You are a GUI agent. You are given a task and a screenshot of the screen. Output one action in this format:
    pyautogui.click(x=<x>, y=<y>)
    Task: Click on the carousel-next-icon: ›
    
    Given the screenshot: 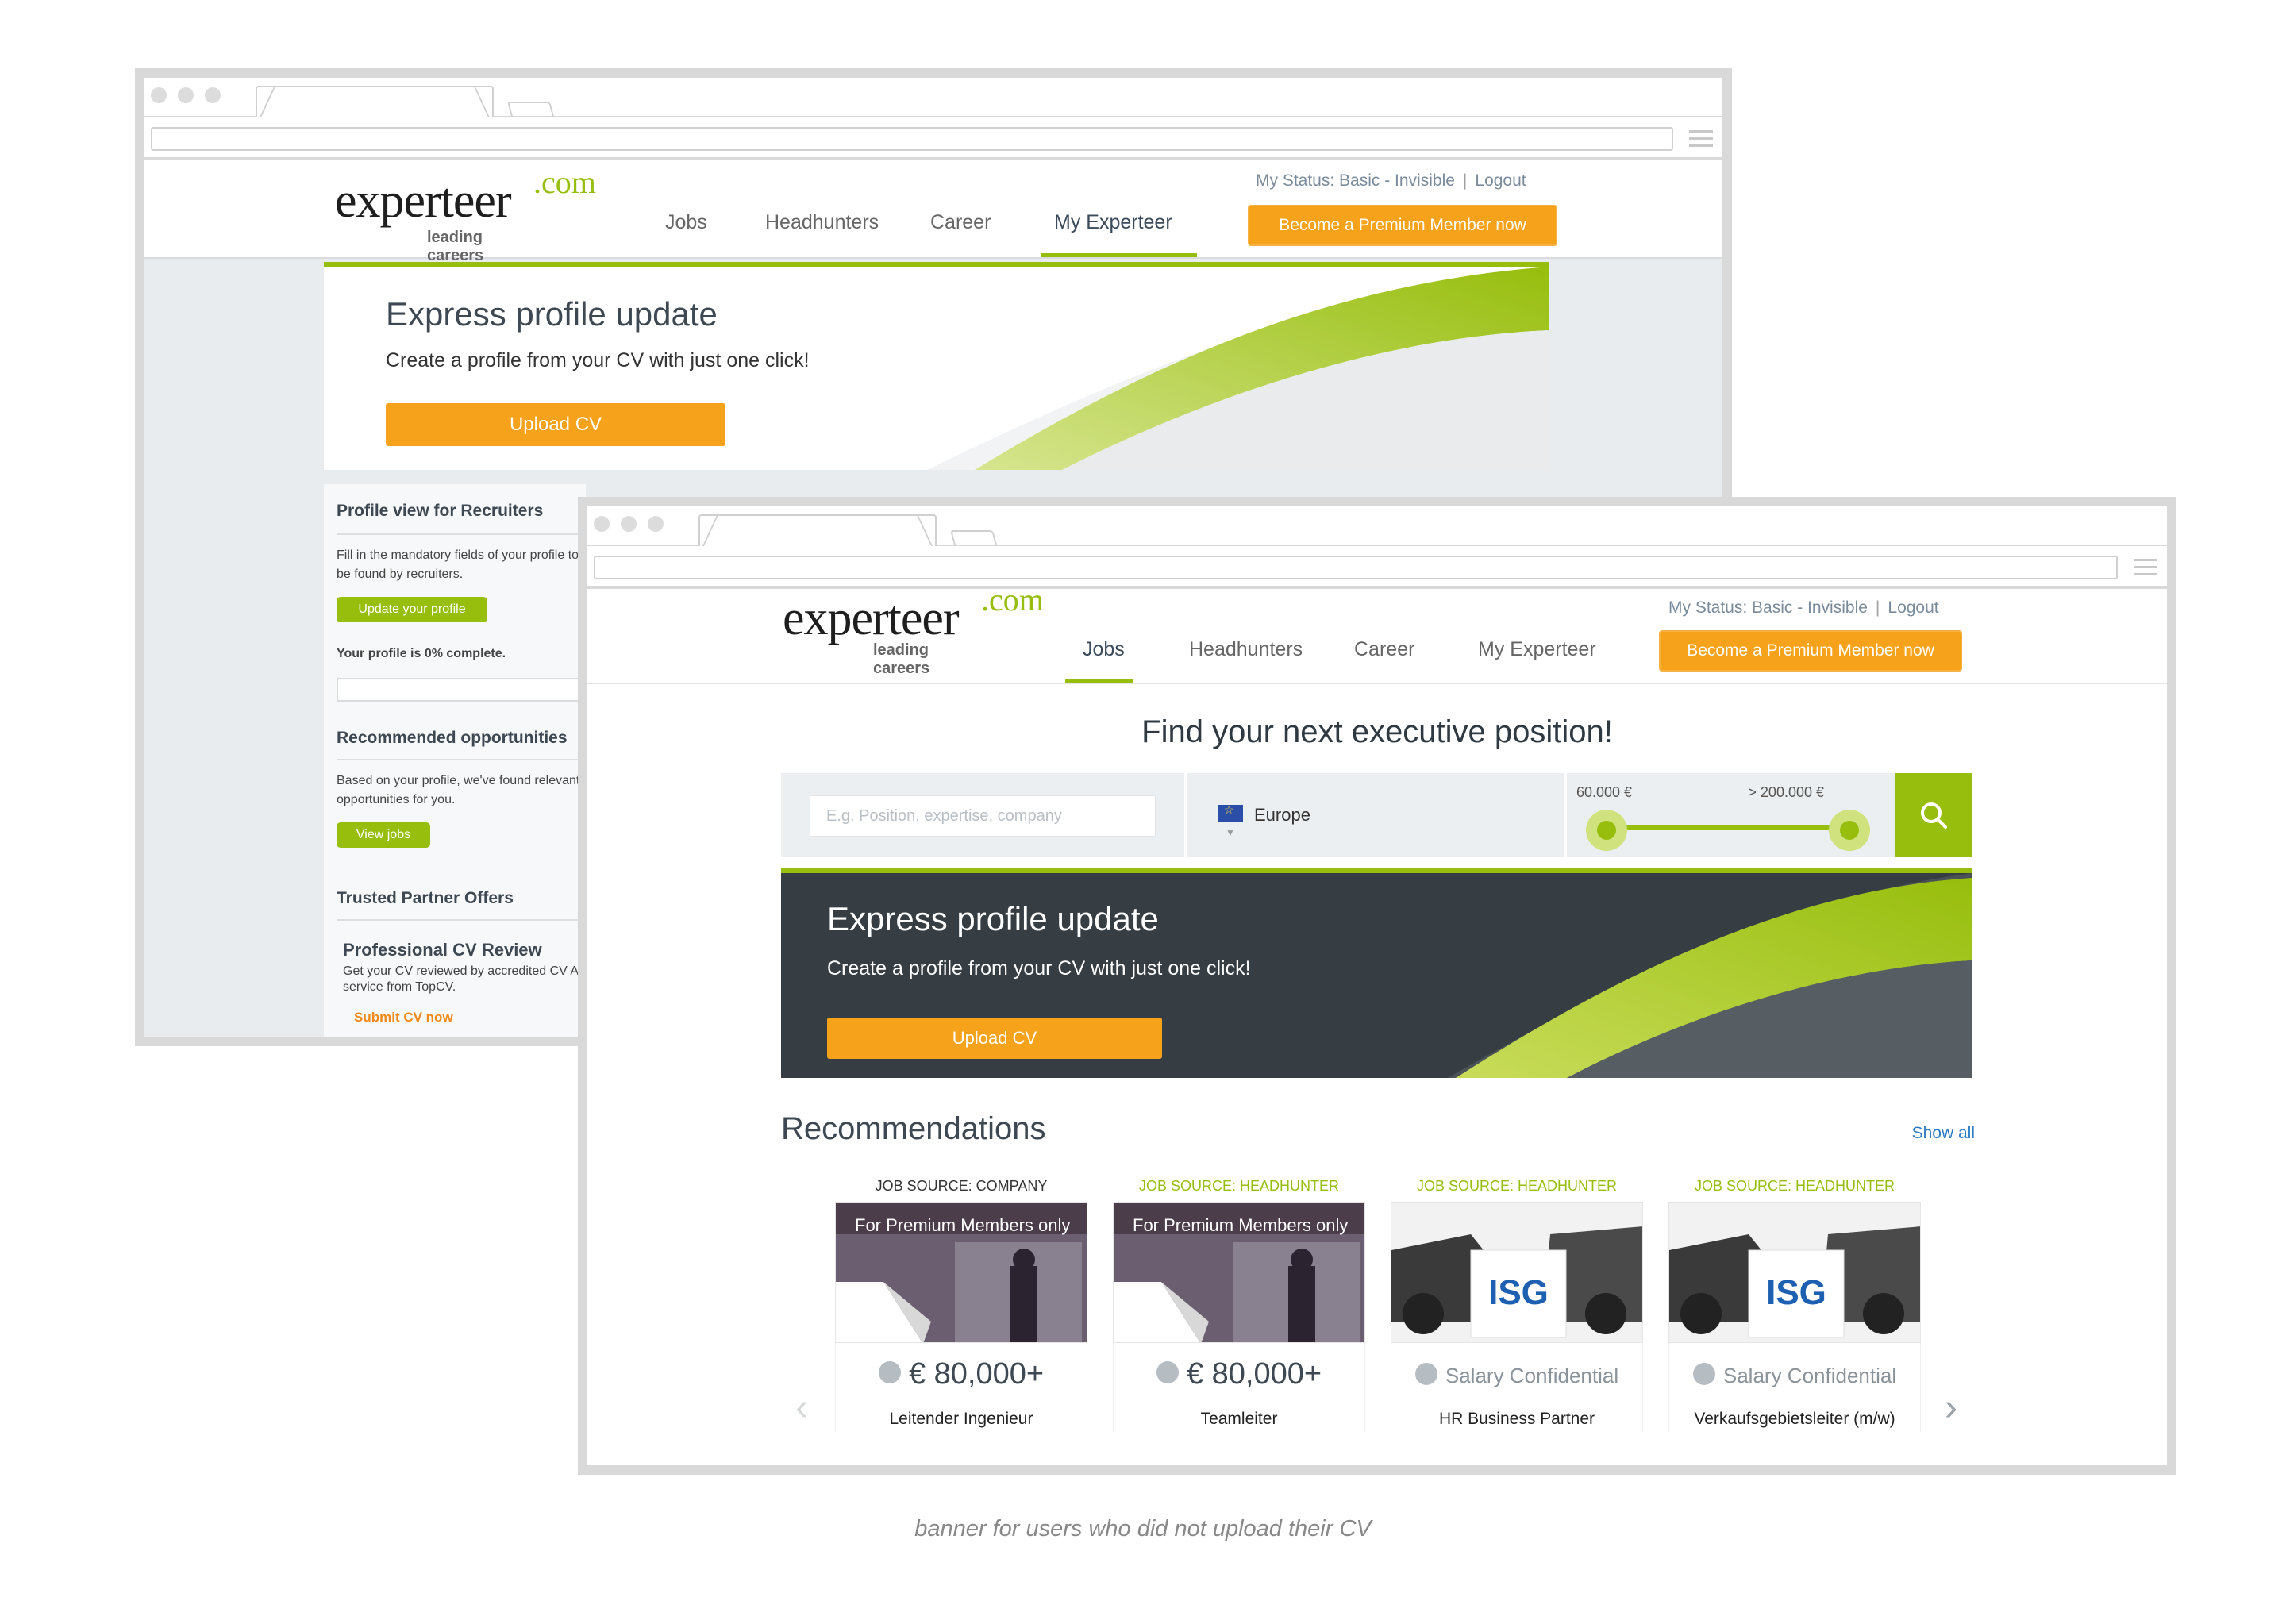 What is the action you would take?
    pyautogui.click(x=1951, y=1408)
    